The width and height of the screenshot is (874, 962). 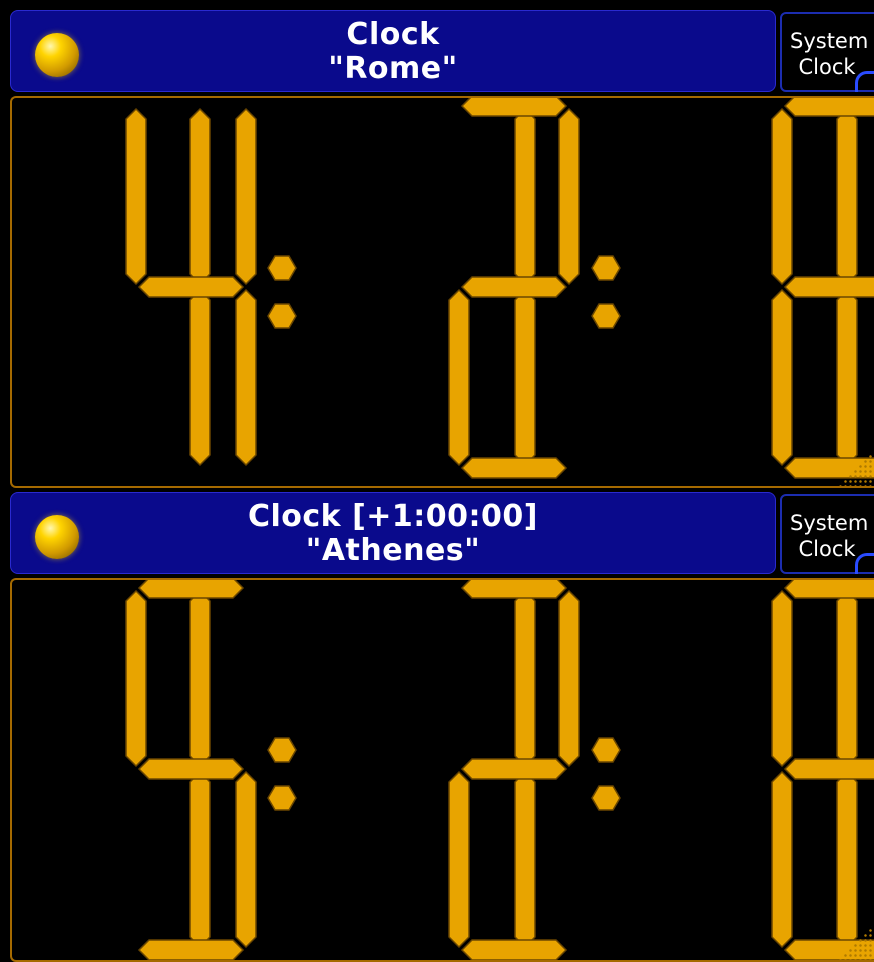 I want to click on title-bar: Clock [+1:00:00] "Athenes", so click(x=393, y=533).